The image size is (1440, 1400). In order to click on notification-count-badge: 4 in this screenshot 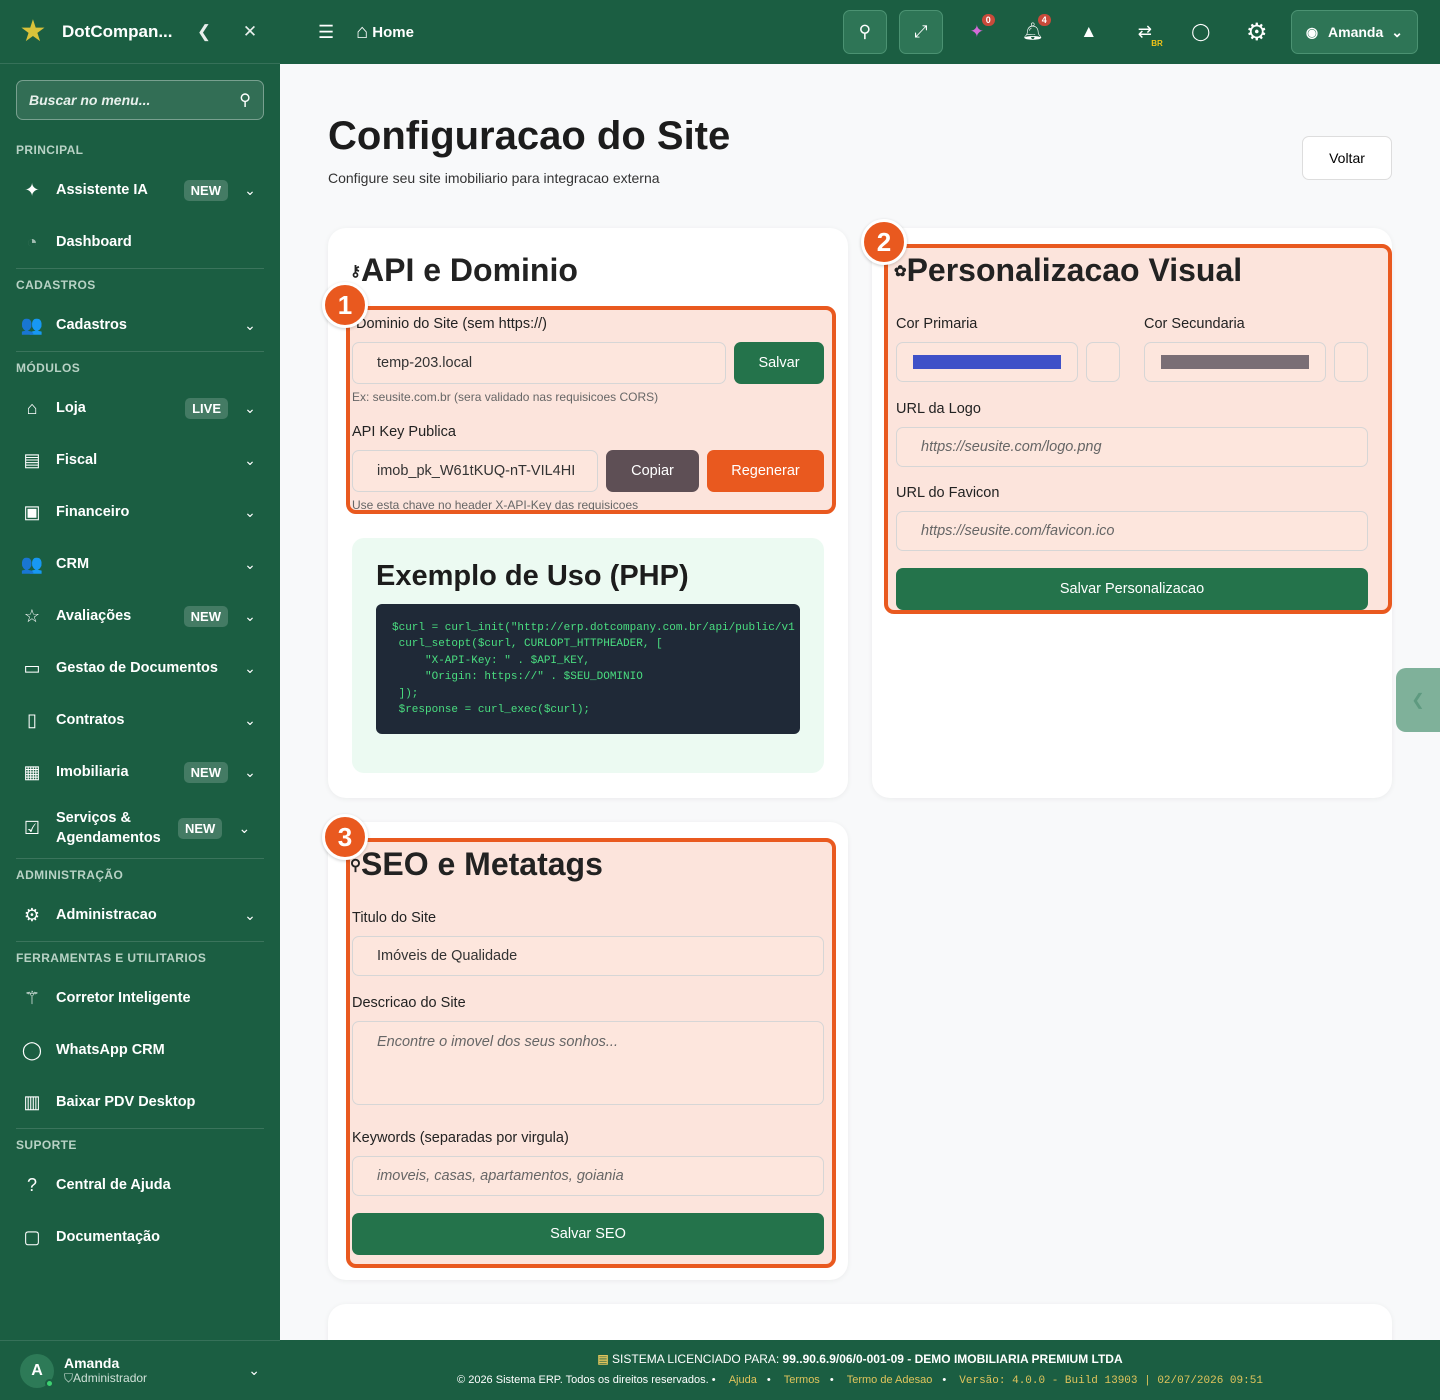, I will do `click(1044, 20)`.